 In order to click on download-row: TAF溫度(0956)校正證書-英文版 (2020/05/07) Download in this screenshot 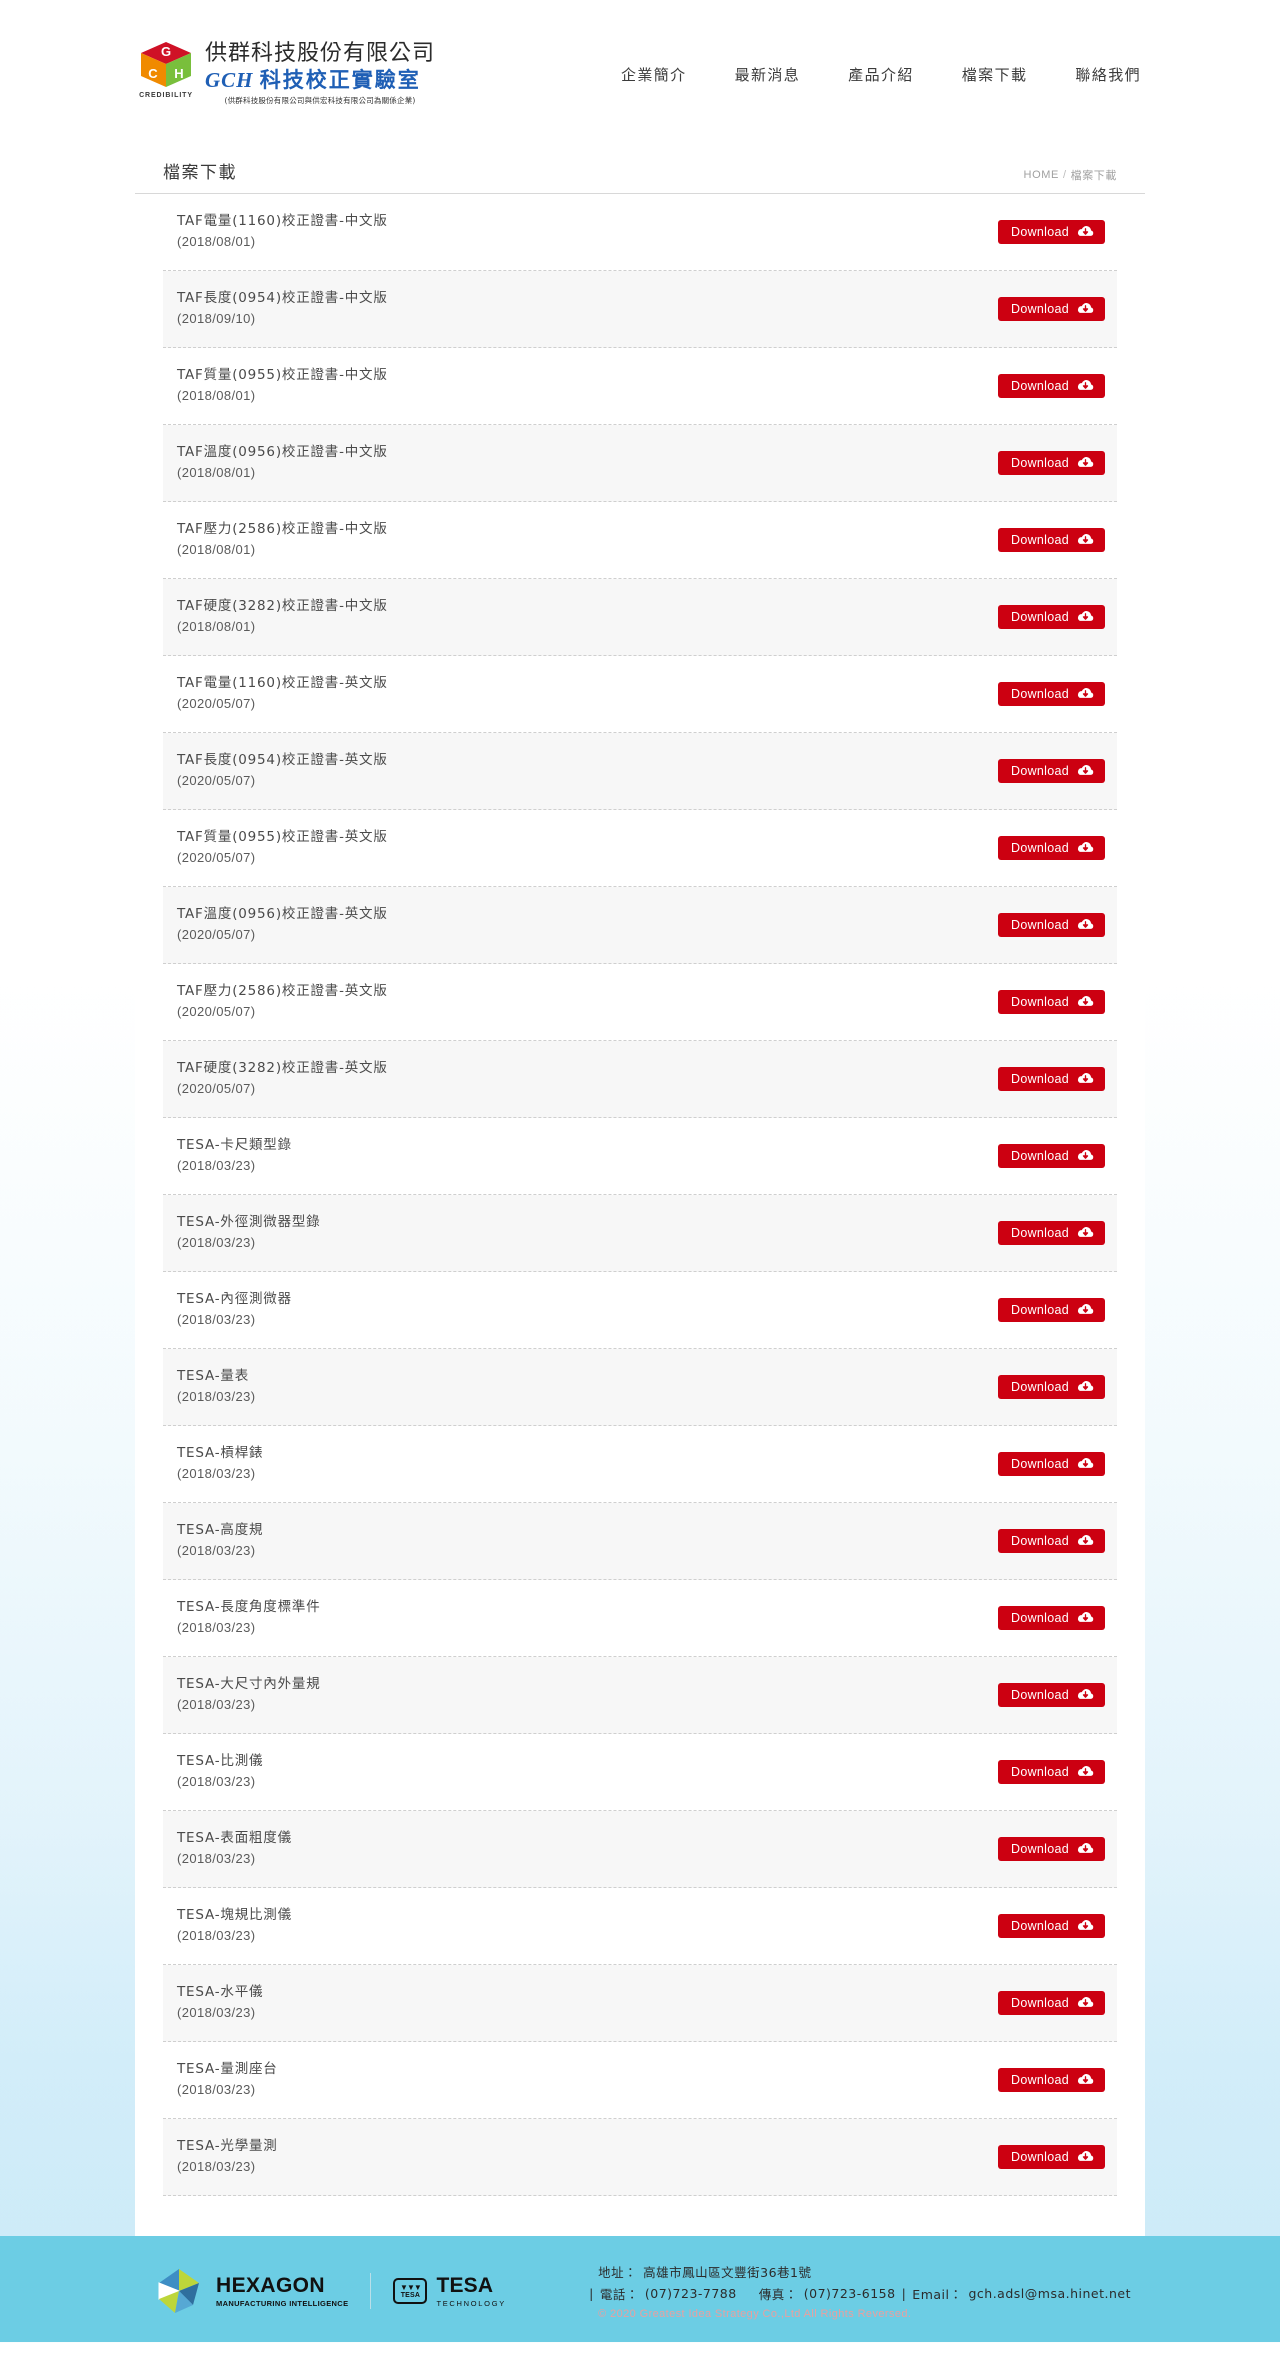, I will do `click(640, 925)`.